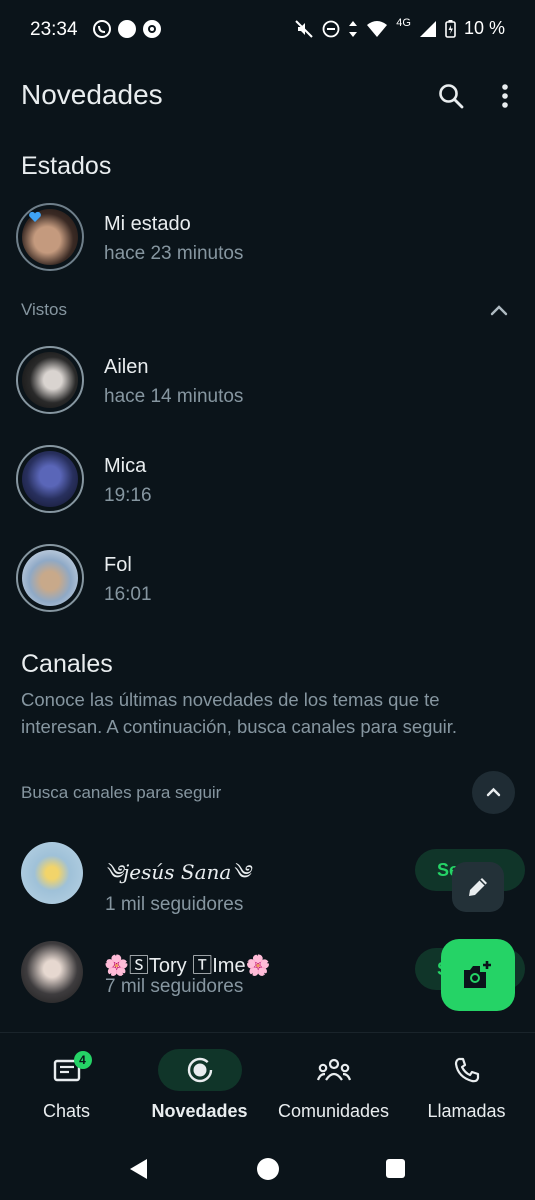  What do you see at coordinates (92, 94) in the screenshot?
I see `page-title: Novedades` at bounding box center [92, 94].